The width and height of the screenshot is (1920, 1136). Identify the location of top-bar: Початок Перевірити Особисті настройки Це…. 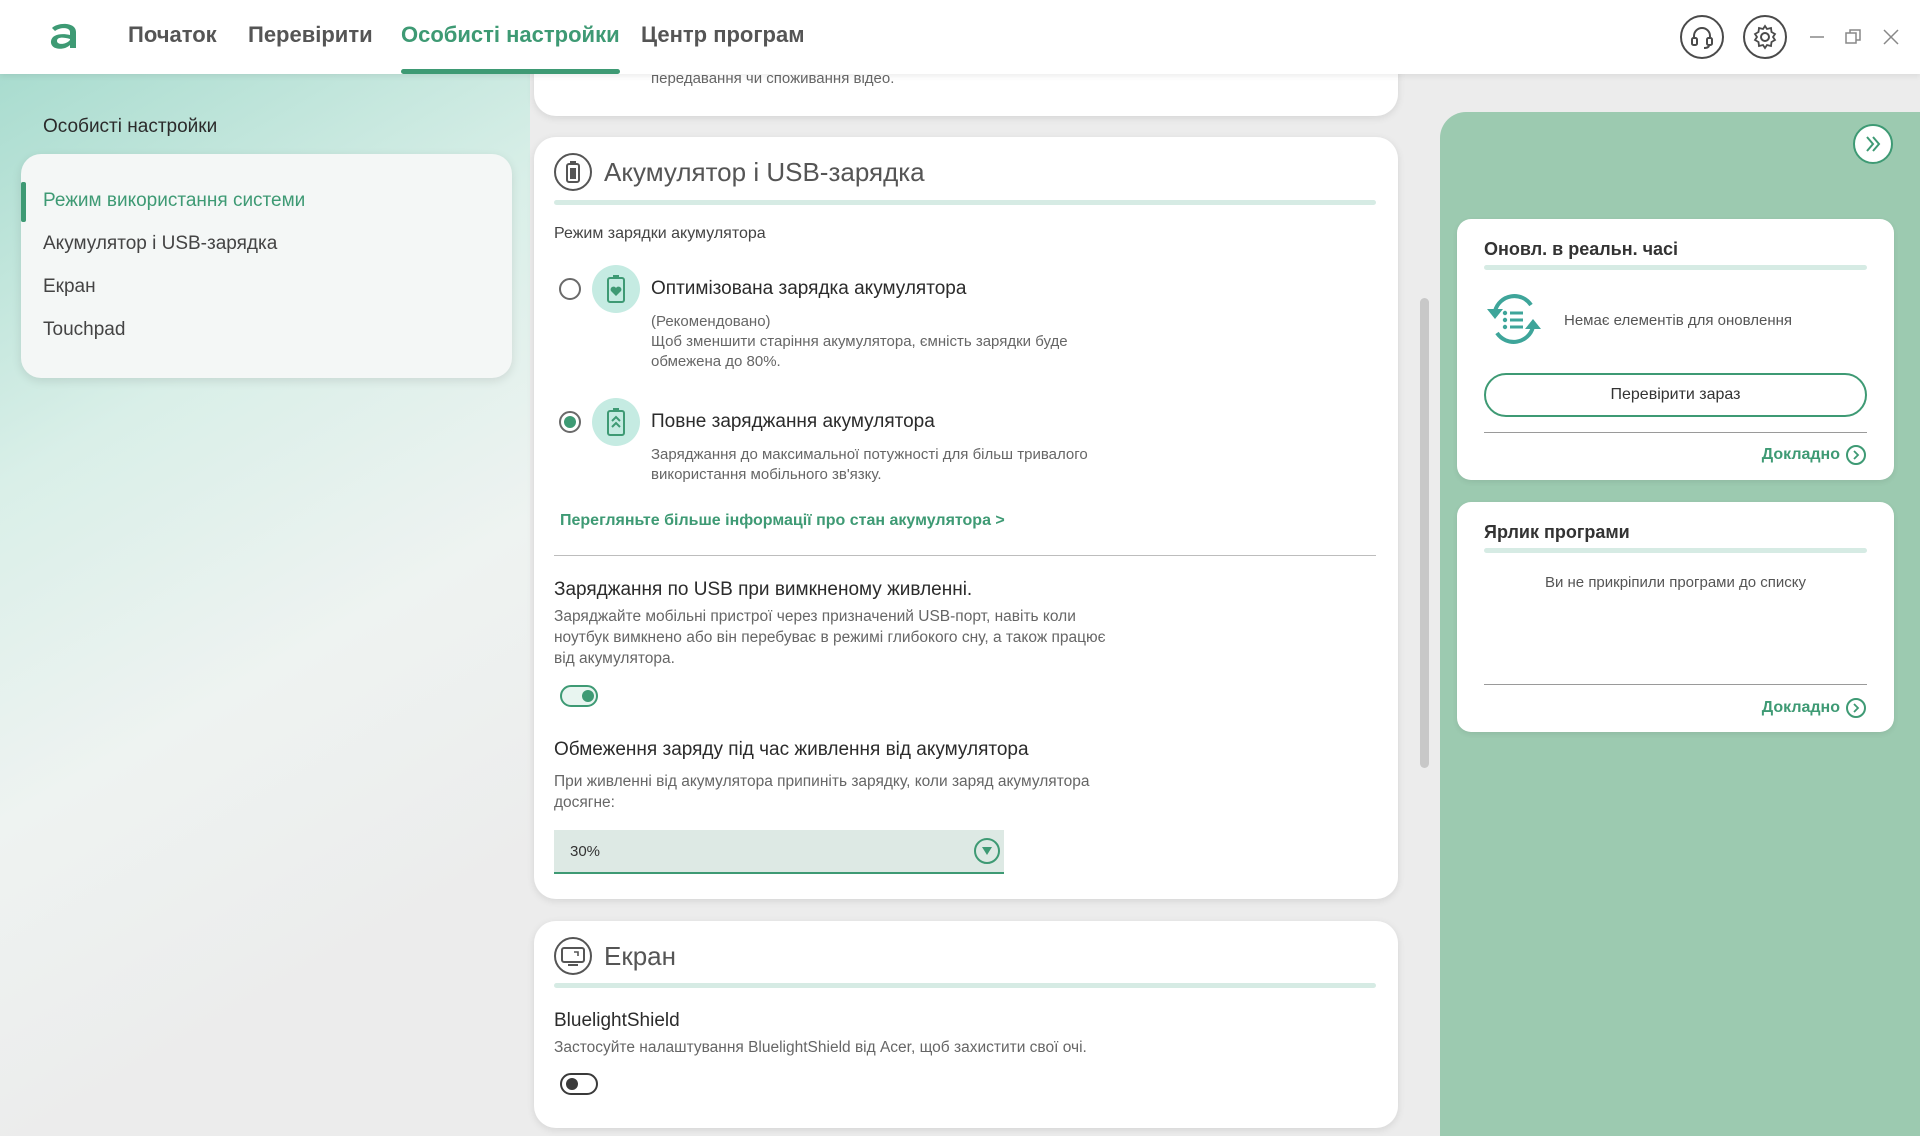
(960, 37).